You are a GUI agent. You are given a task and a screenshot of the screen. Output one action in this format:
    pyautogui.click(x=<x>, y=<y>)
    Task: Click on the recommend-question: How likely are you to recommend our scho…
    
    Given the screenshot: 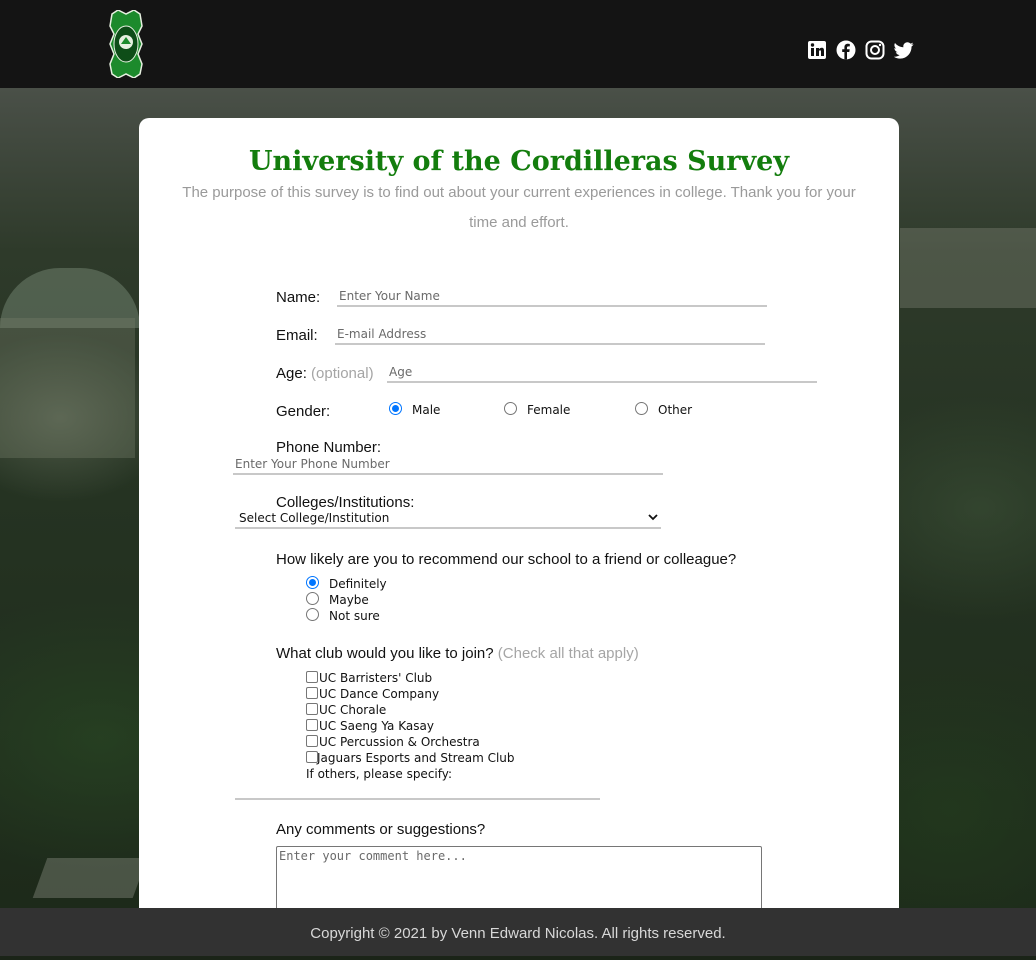 What is the action you would take?
    pyautogui.click(x=506, y=559)
    